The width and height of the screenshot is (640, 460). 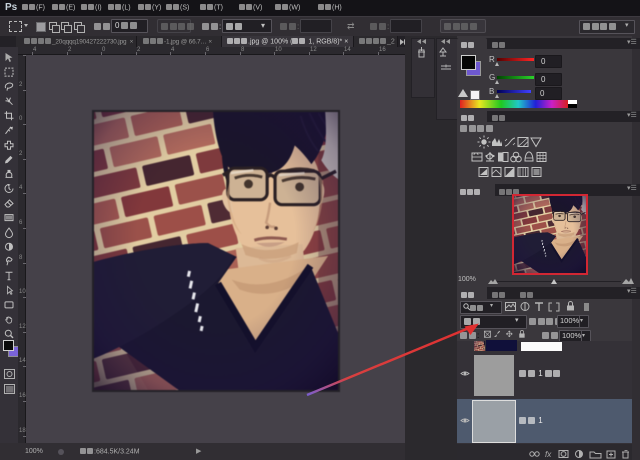 What do you see at coordinates (548, 454) in the screenshot?
I see `svg-text: fx` at bounding box center [548, 454].